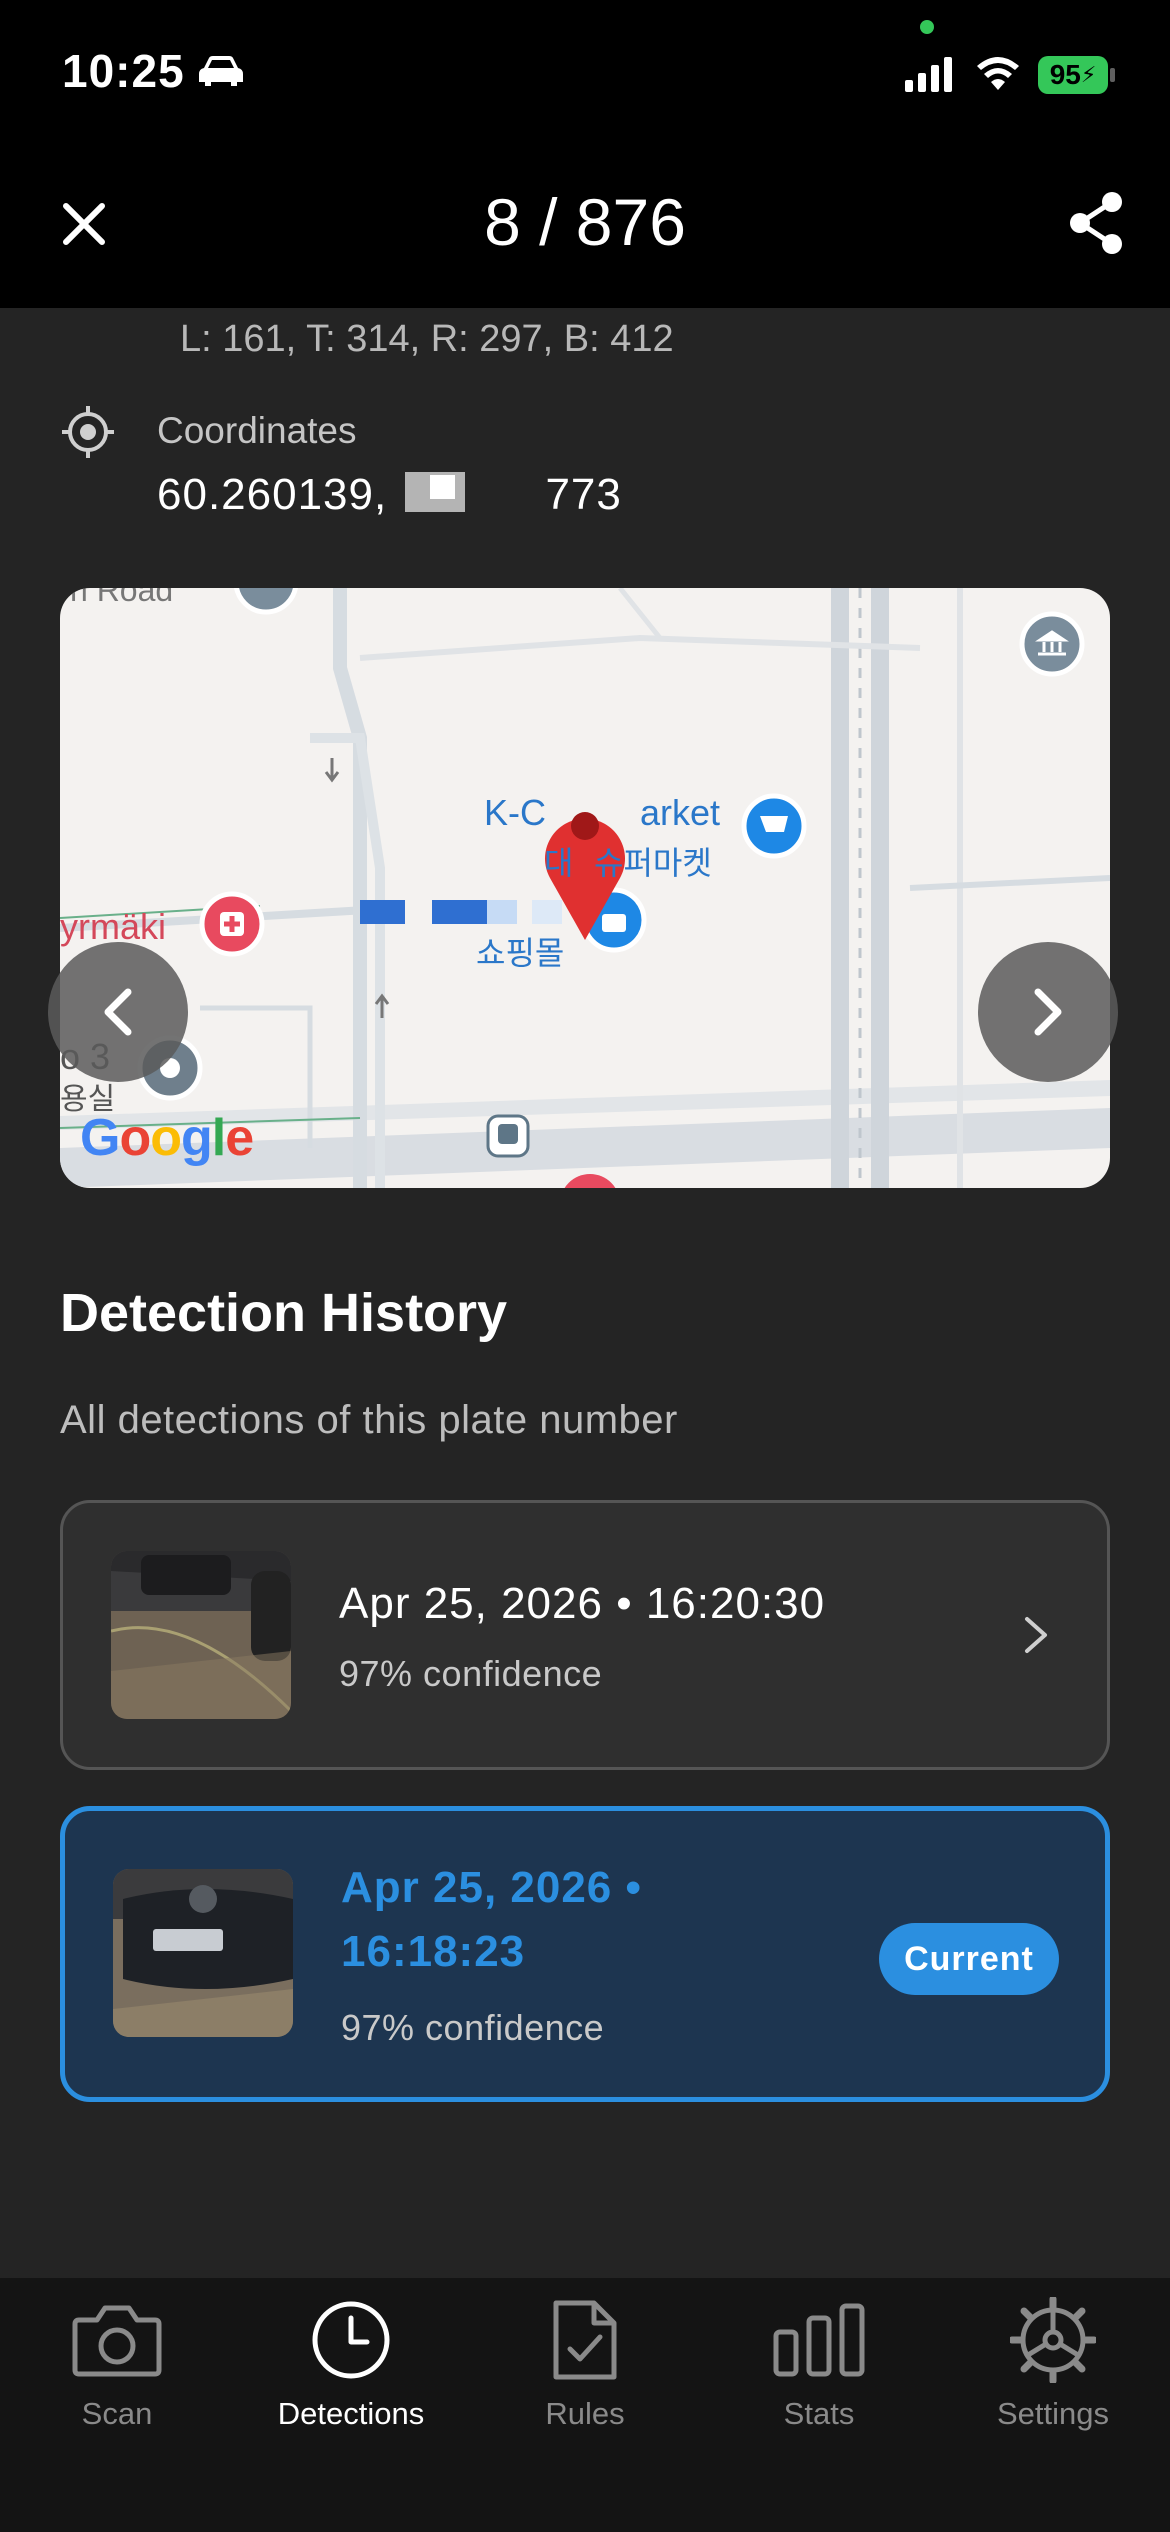 This screenshot has height=2532, width=1170. I want to click on next-button, so click(1048, 1012).